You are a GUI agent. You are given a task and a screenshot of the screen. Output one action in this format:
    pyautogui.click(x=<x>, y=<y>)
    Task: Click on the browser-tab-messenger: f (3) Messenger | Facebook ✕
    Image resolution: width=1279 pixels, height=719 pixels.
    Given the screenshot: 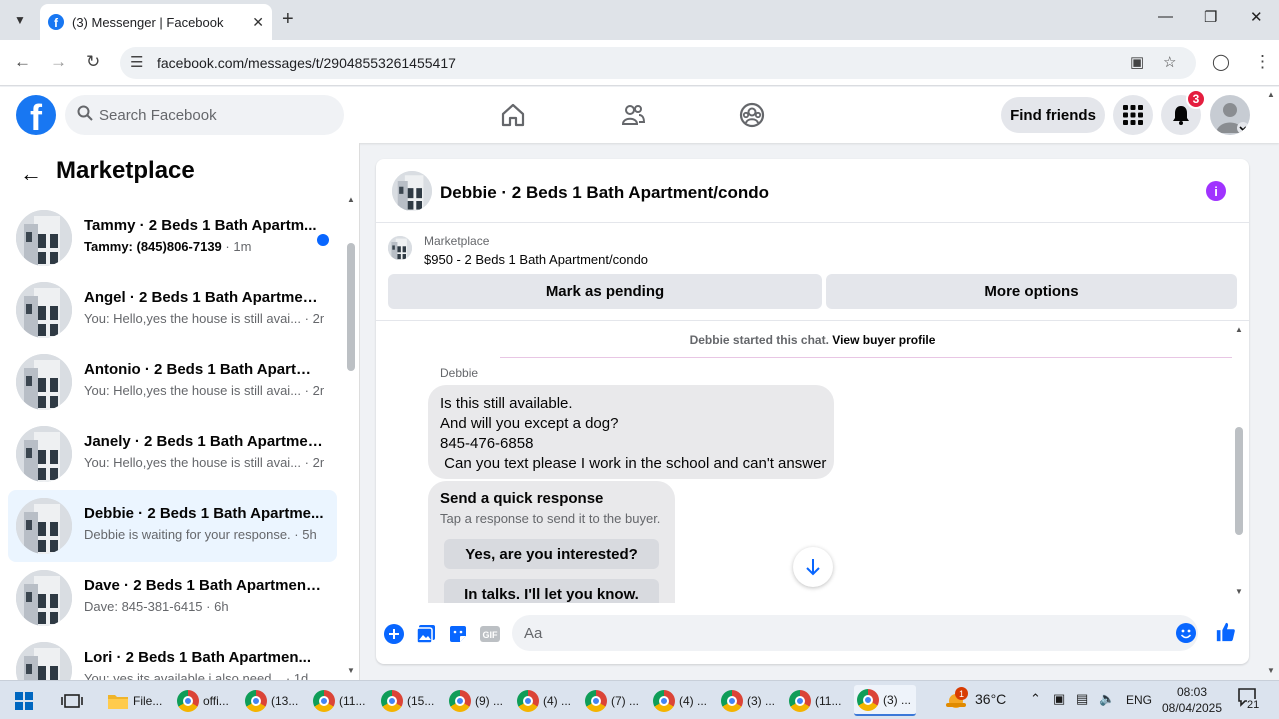 What is the action you would take?
    pyautogui.click(x=156, y=22)
    